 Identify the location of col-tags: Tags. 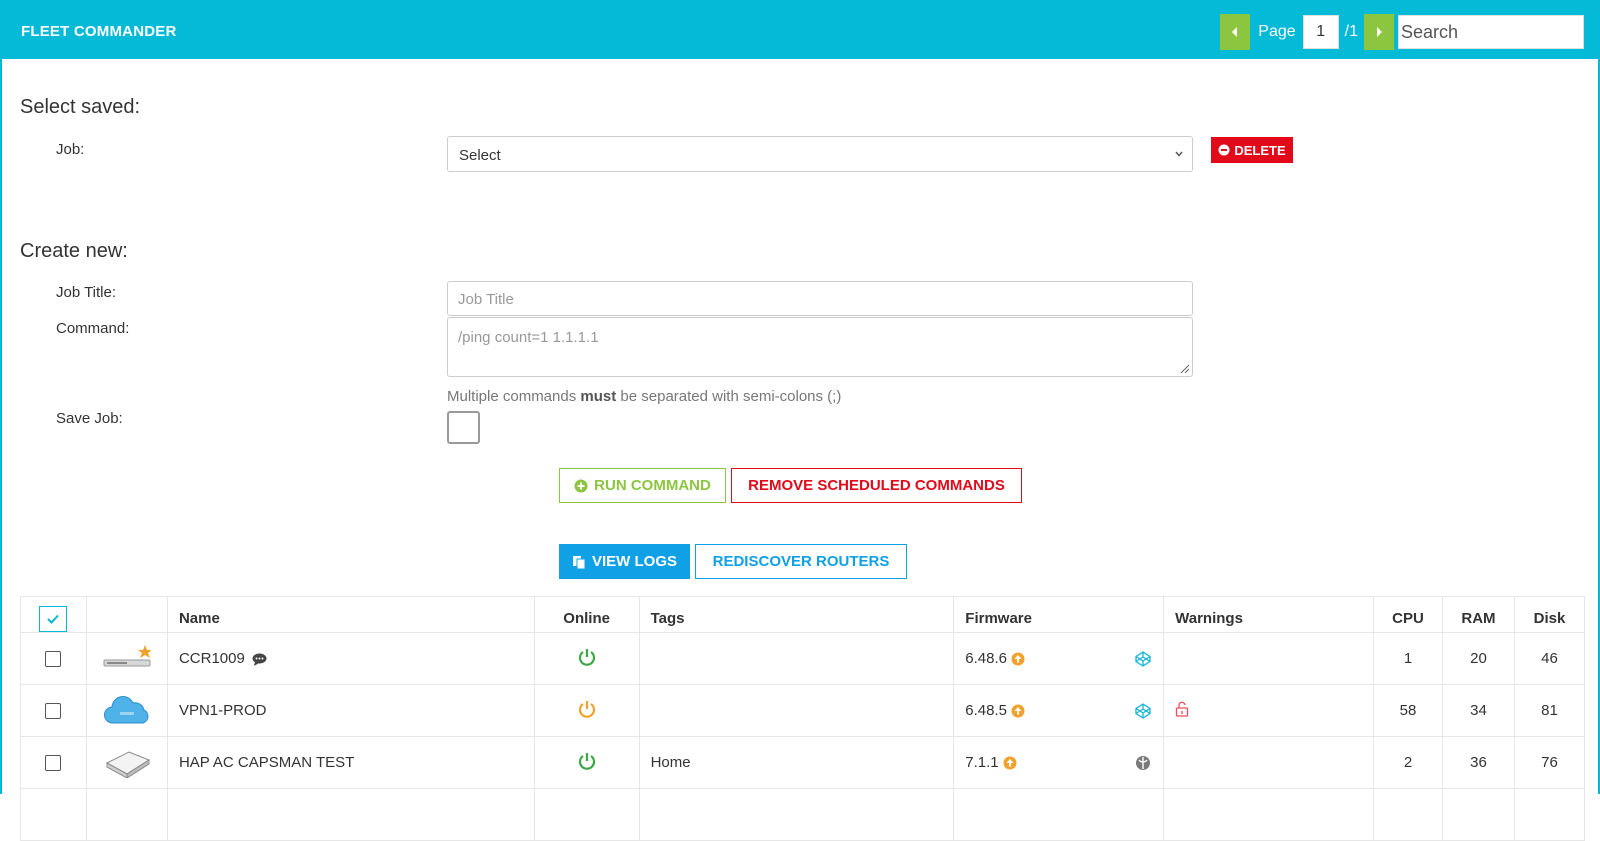
(797, 614).